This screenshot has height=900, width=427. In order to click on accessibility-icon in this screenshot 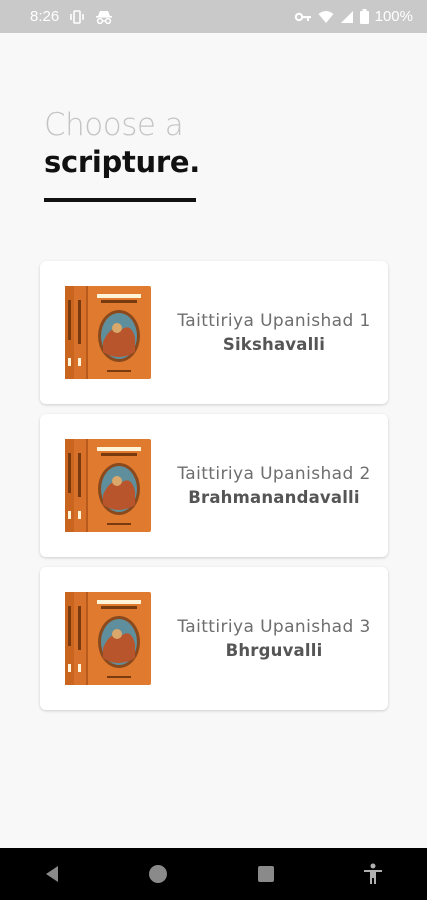, I will do `click(373, 874)`.